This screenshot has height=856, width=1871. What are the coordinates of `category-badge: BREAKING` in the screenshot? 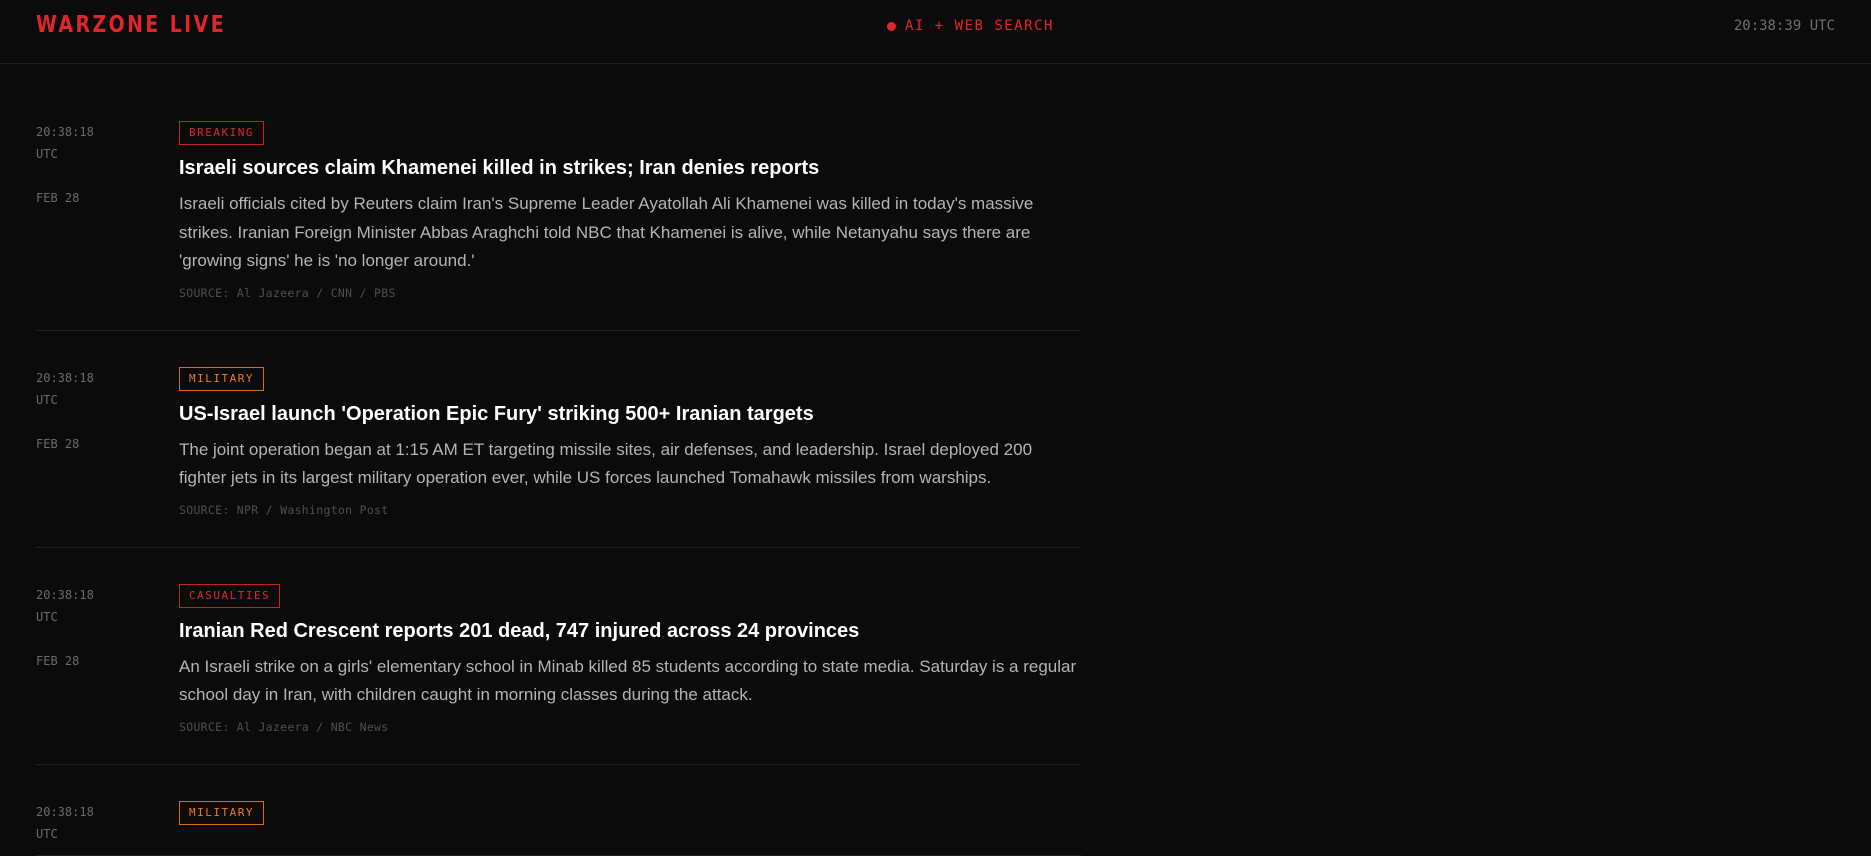 It's located at (221, 133).